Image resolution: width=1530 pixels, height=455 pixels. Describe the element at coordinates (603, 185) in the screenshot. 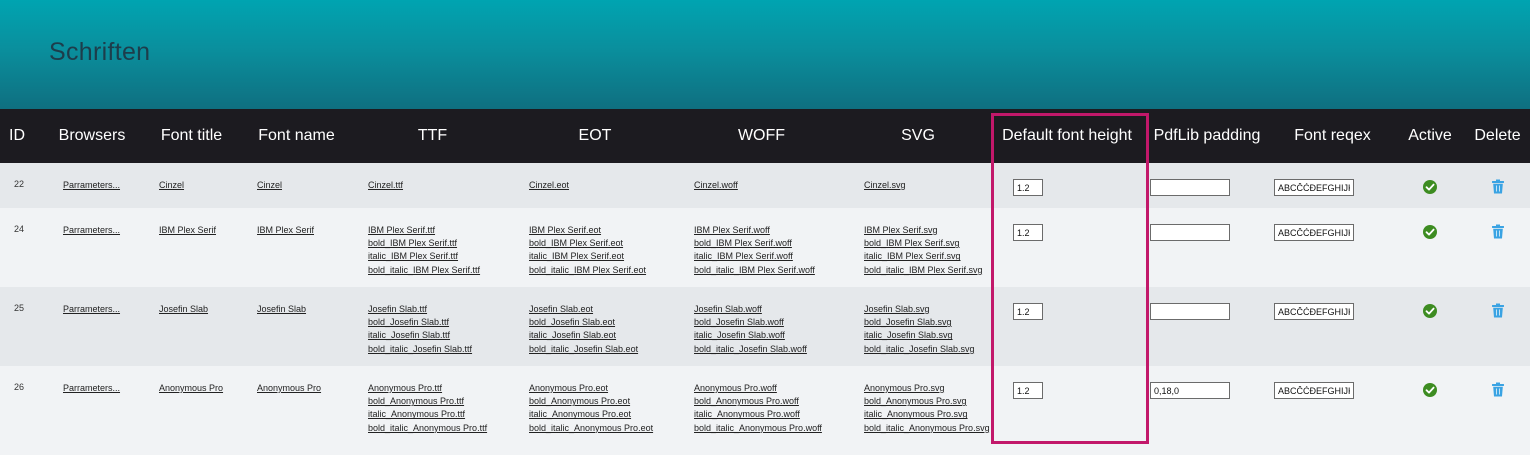

I see `eot-file-link: Cinzel.eot` at that location.